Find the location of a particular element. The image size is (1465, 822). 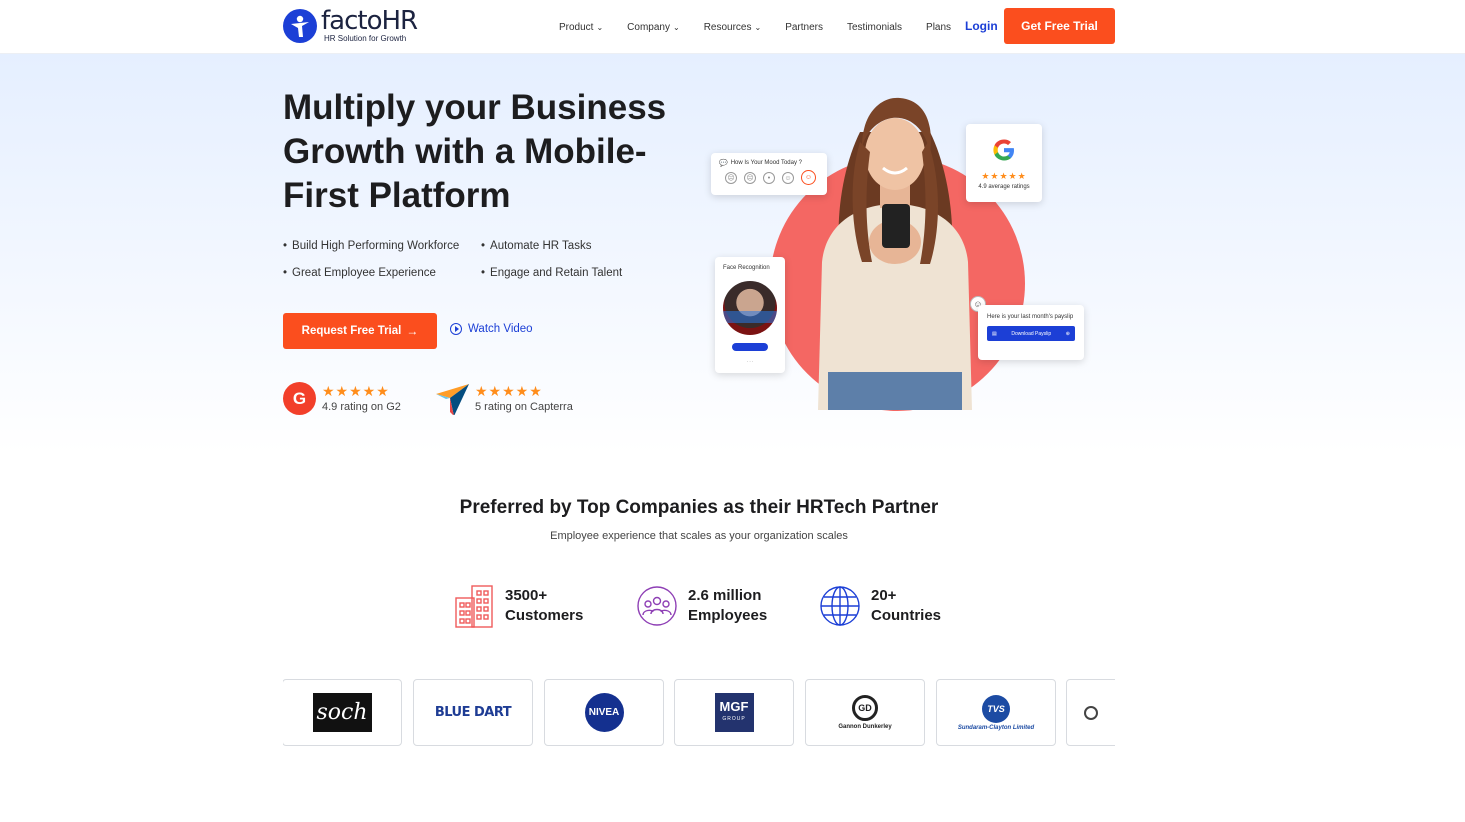

bluedart-logo: BLUE DART is located at coordinates (473, 712).